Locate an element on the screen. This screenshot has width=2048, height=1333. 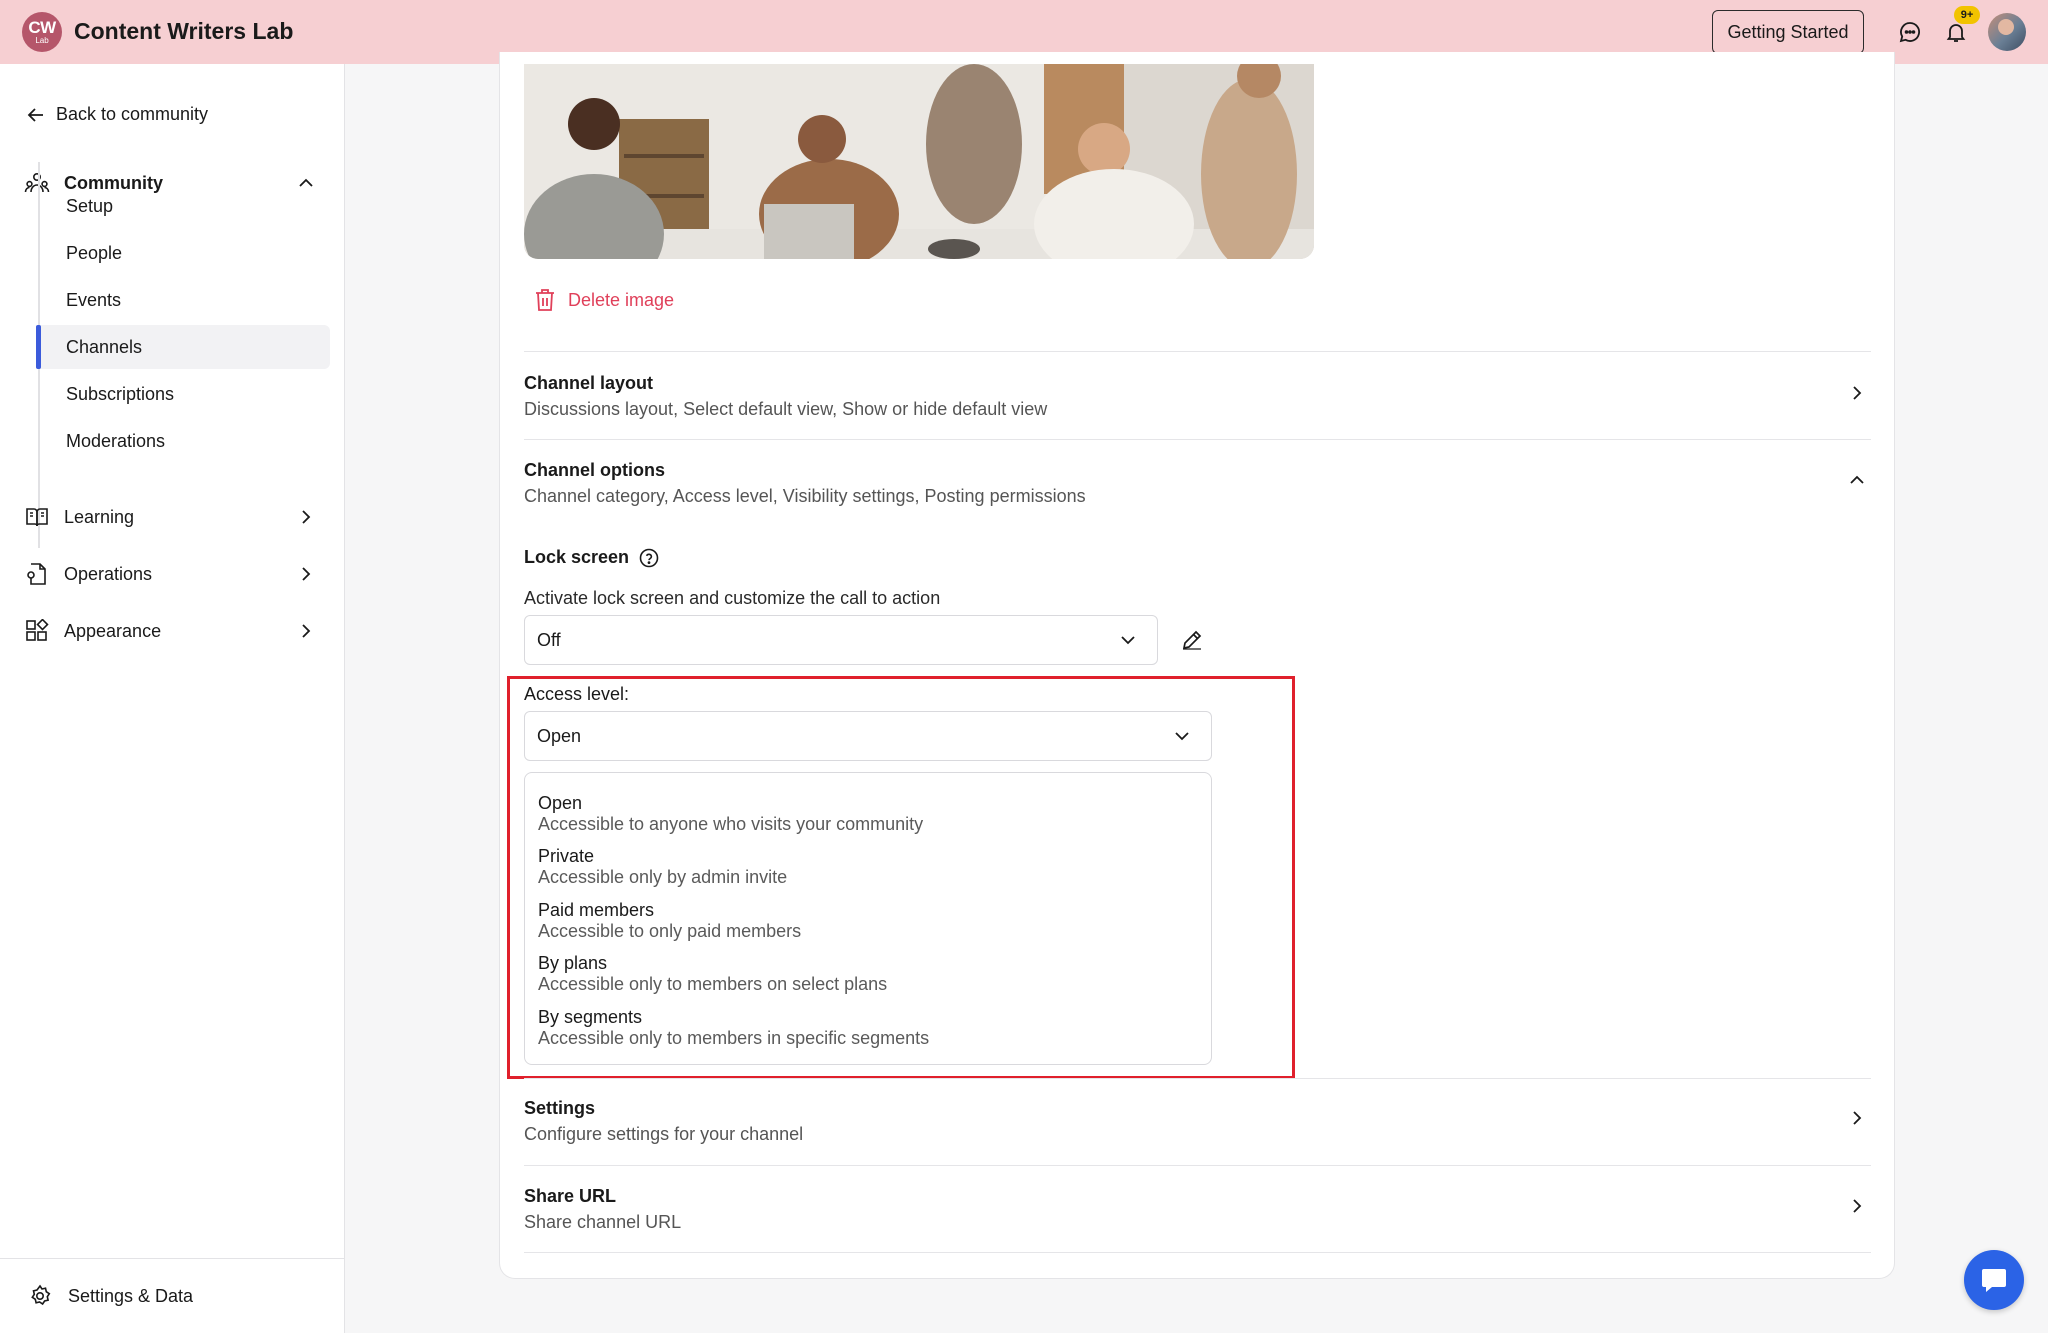
appearance-label: Appearance is located at coordinates (113, 630).